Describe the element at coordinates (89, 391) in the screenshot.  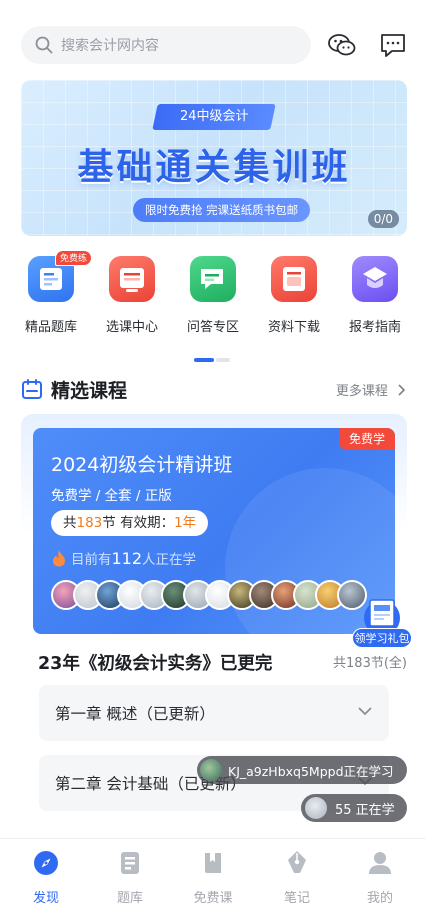
I see `section-title: 精选课程` at that location.